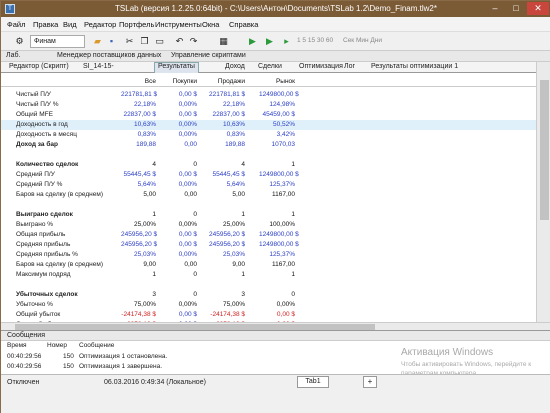 The image size is (550, 413). I want to click on menu-file: Файл, so click(16, 24).